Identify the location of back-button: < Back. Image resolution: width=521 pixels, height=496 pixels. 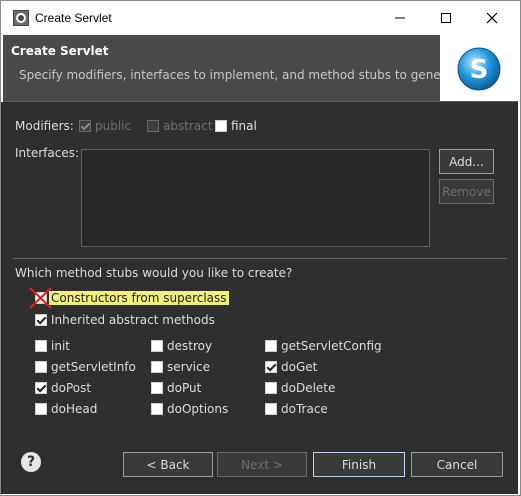
(168, 464).